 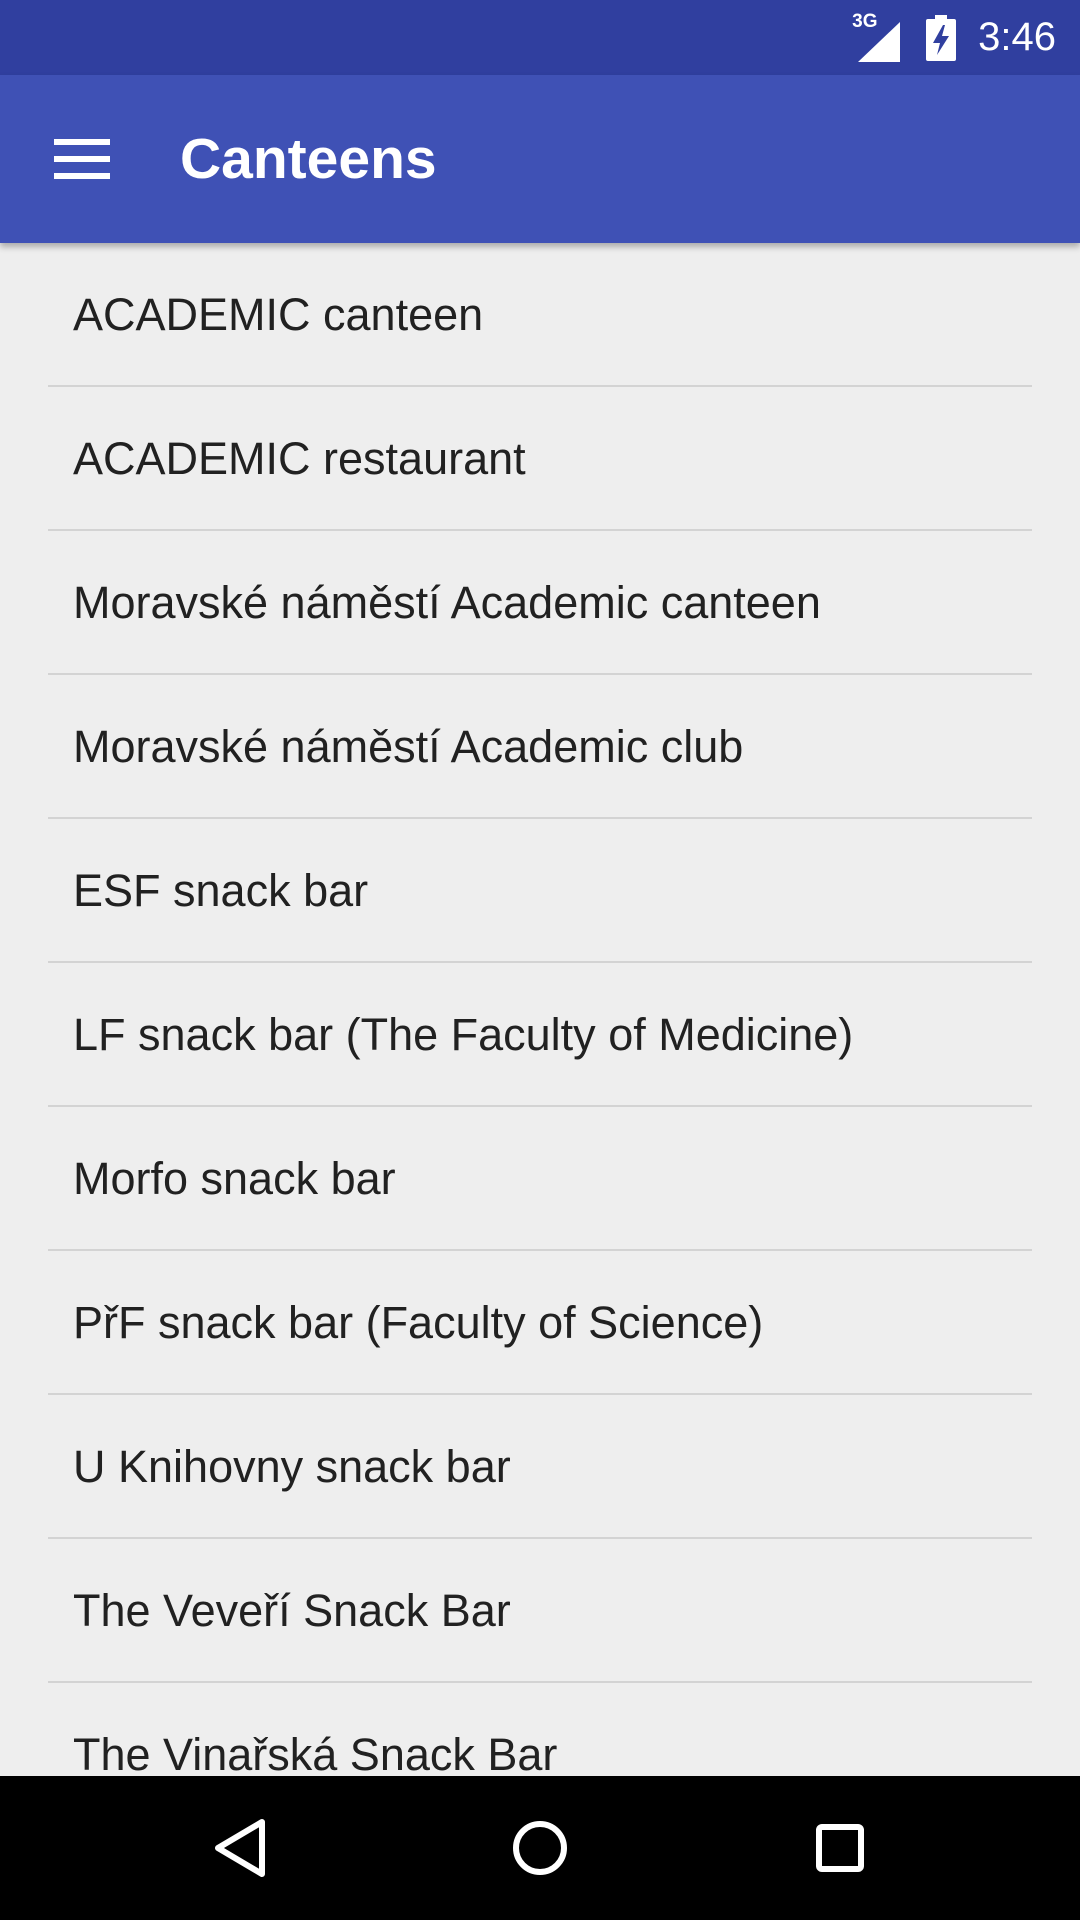 What do you see at coordinates (540, 1611) in the screenshot?
I see `canteen-list-item: The Veveří Snack Bar` at bounding box center [540, 1611].